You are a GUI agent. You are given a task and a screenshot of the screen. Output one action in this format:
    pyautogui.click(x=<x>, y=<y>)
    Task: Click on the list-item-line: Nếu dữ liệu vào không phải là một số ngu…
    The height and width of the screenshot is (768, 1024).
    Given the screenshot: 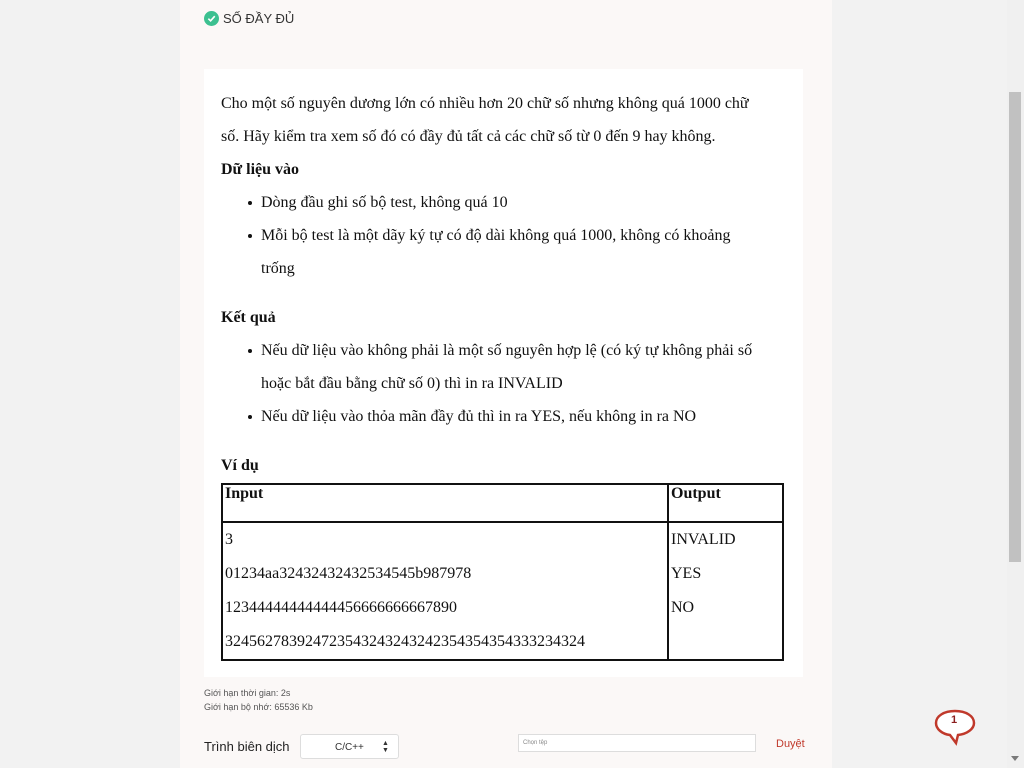 What is the action you would take?
    pyautogui.click(x=507, y=350)
    